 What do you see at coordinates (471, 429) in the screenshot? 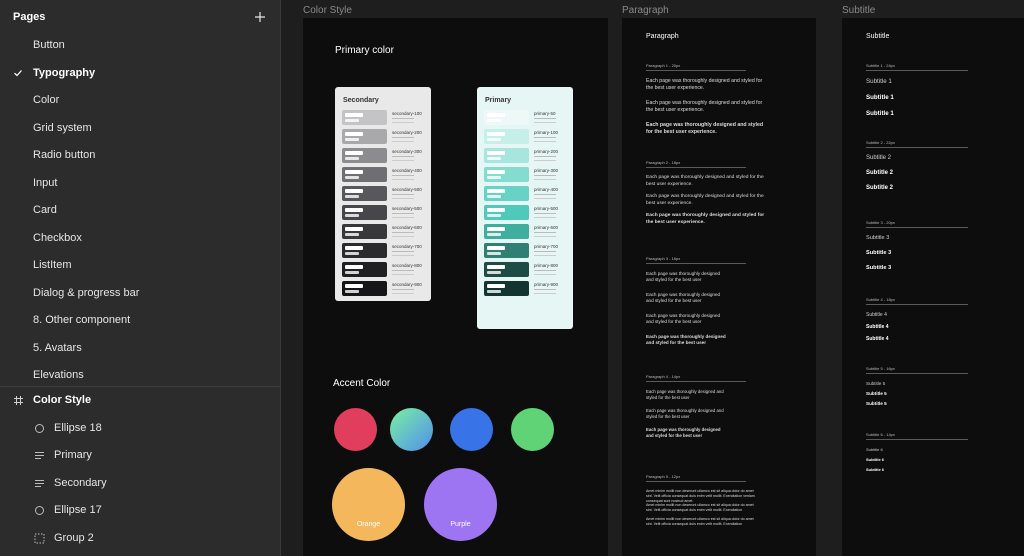
I see `accent-blue-circle` at bounding box center [471, 429].